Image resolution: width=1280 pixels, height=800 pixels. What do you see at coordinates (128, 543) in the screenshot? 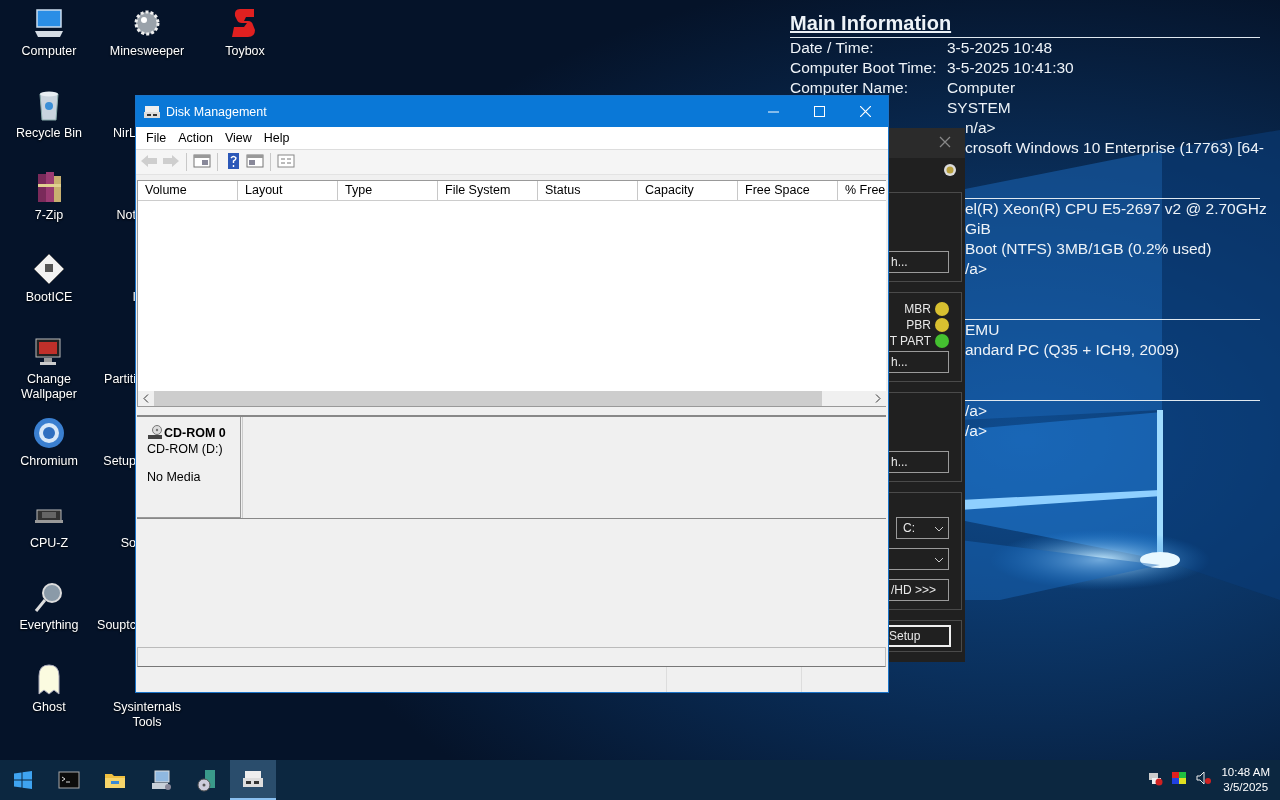
I see `icon-label: So` at bounding box center [128, 543].